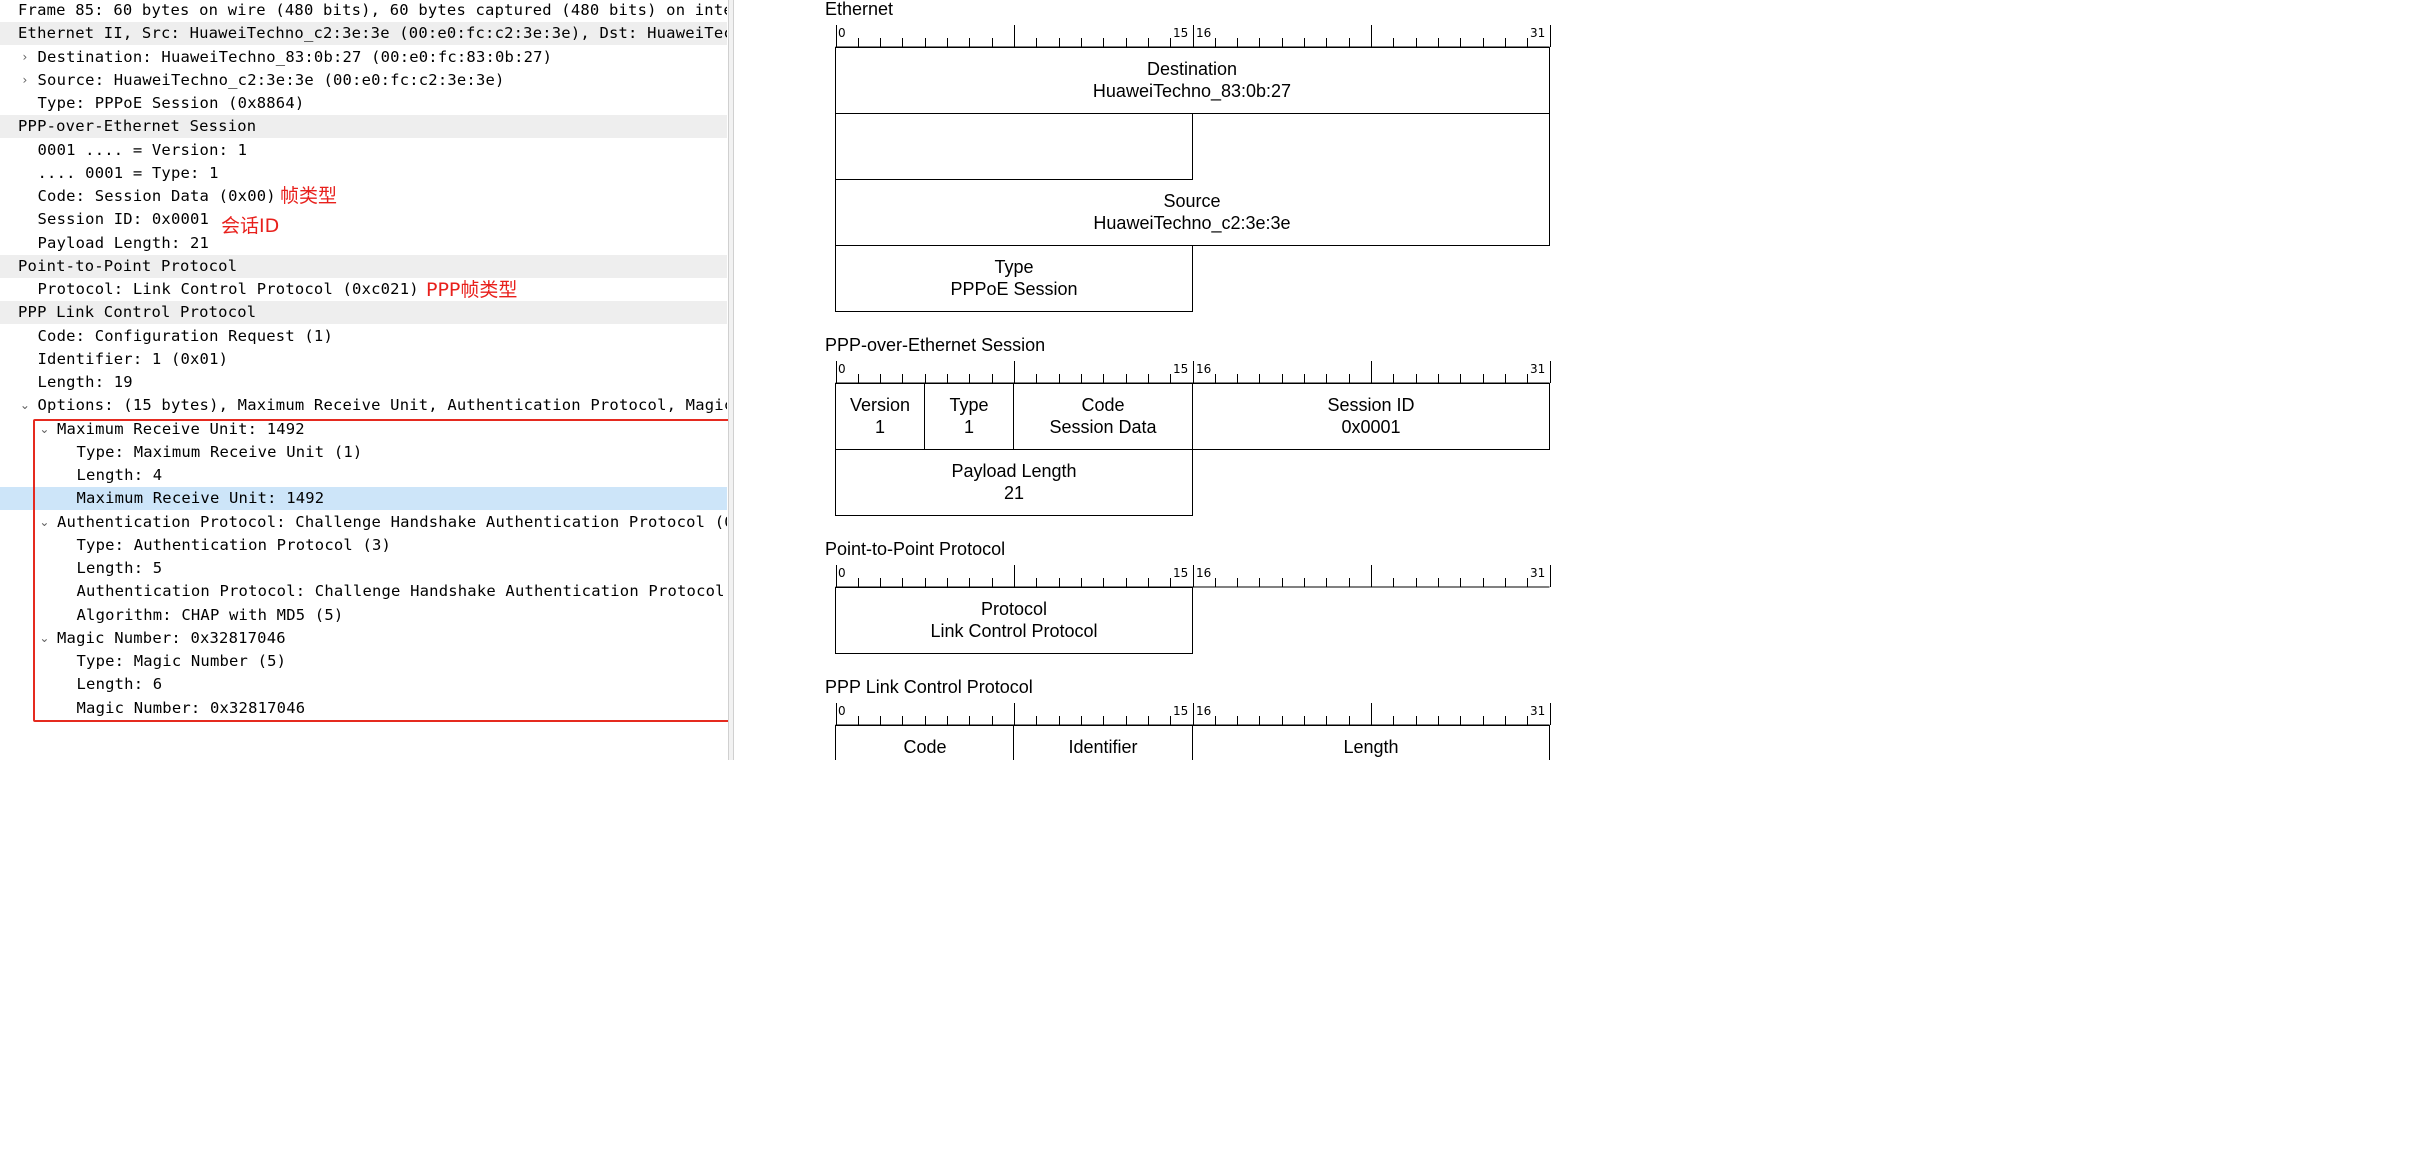  What do you see at coordinates (859, 9) in the screenshot?
I see `ethernet-section-title: Ethernet` at bounding box center [859, 9].